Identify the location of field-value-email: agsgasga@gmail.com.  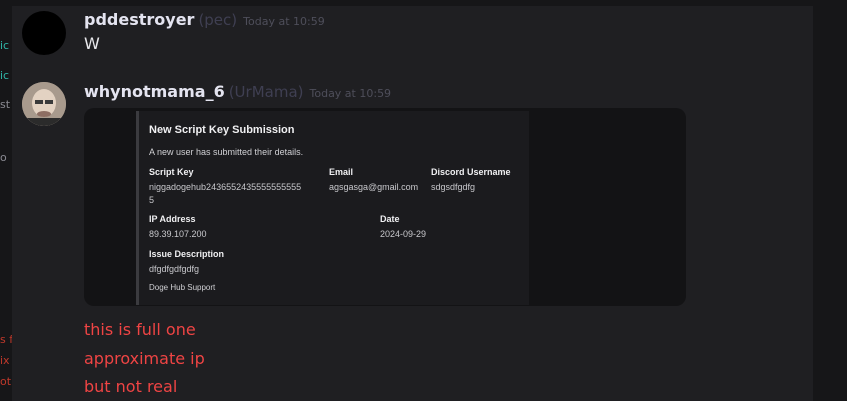
(374, 187).